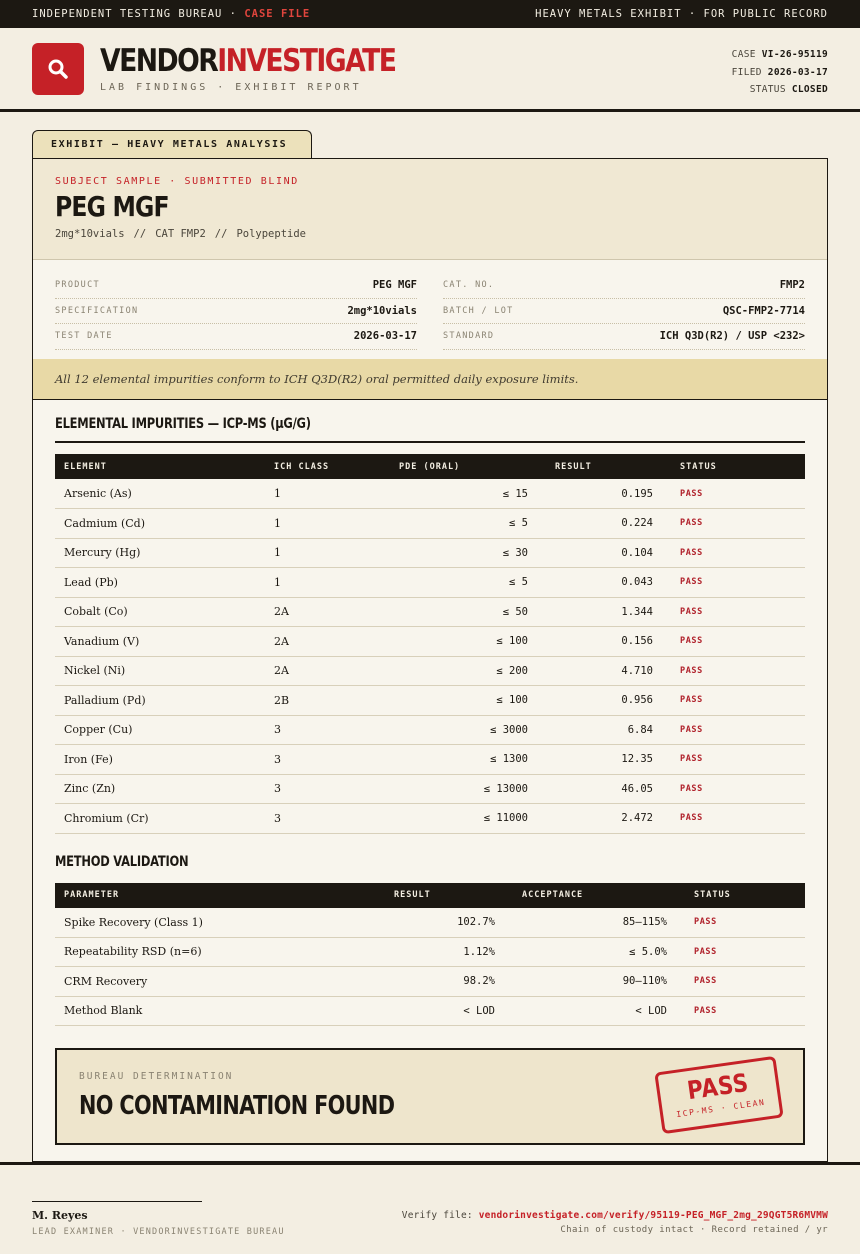 This screenshot has height=1254, width=860. What do you see at coordinates (220, 1011) in the screenshot?
I see `parameter-cell: Method Blank` at bounding box center [220, 1011].